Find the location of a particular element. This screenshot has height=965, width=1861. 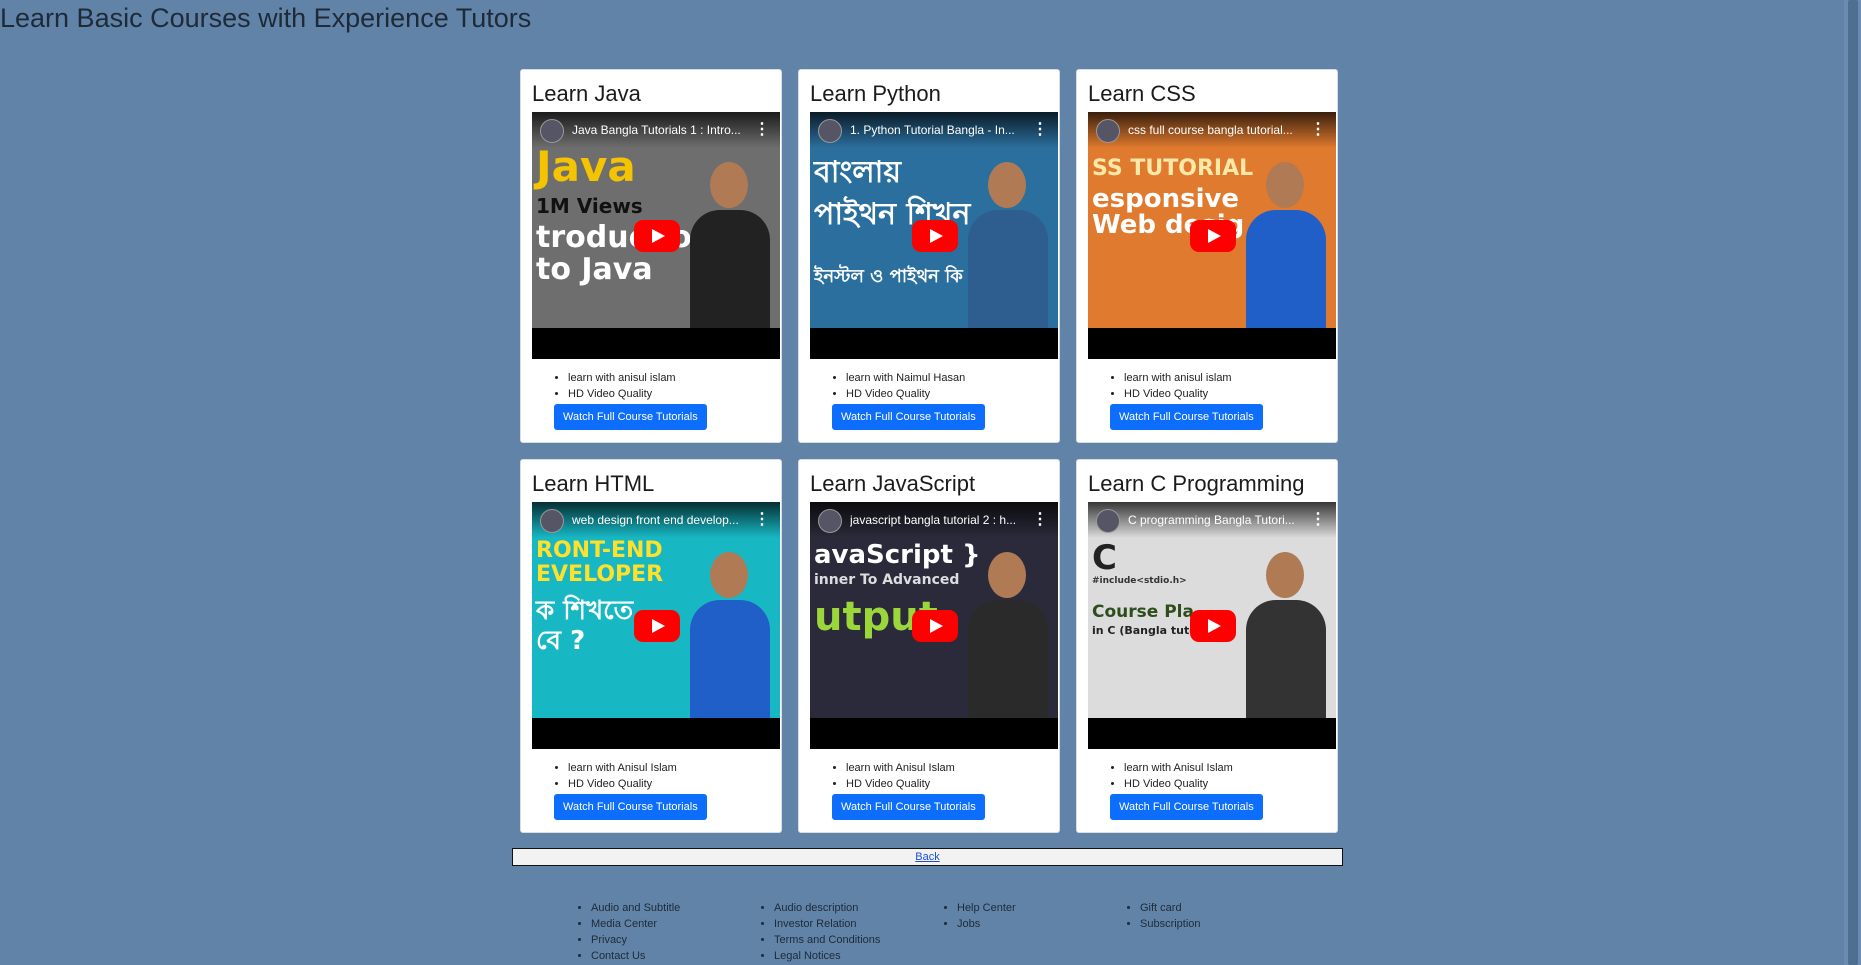

video-header-bar: javascript bangla tutorial 2 : h... ⋮ is located at coordinates (934, 520).